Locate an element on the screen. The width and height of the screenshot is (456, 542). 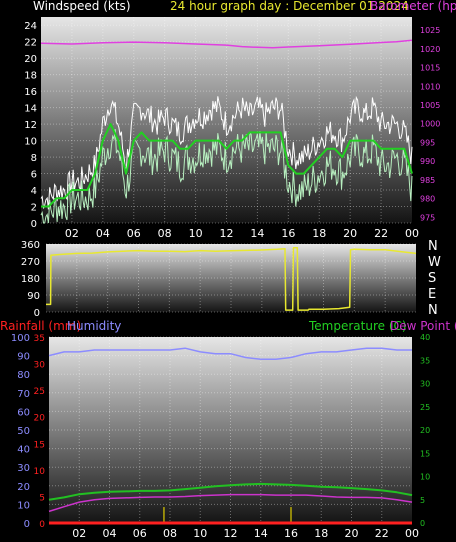
baro-y-tick-label: 975 is located at coordinates (427, 217).